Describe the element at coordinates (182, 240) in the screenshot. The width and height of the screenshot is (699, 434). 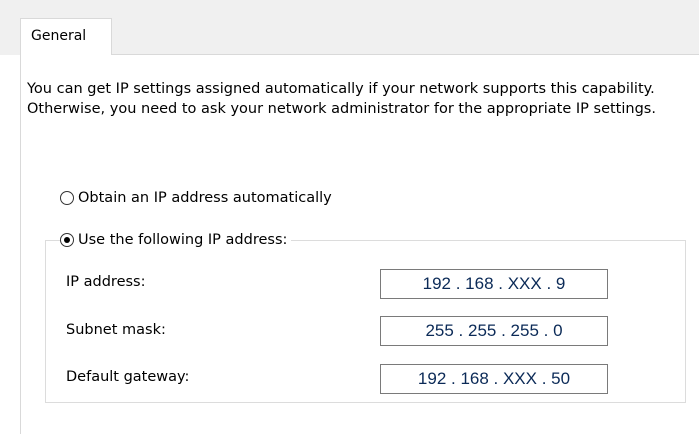
I see `radio-use-following-label: Use the following IP address:` at that location.